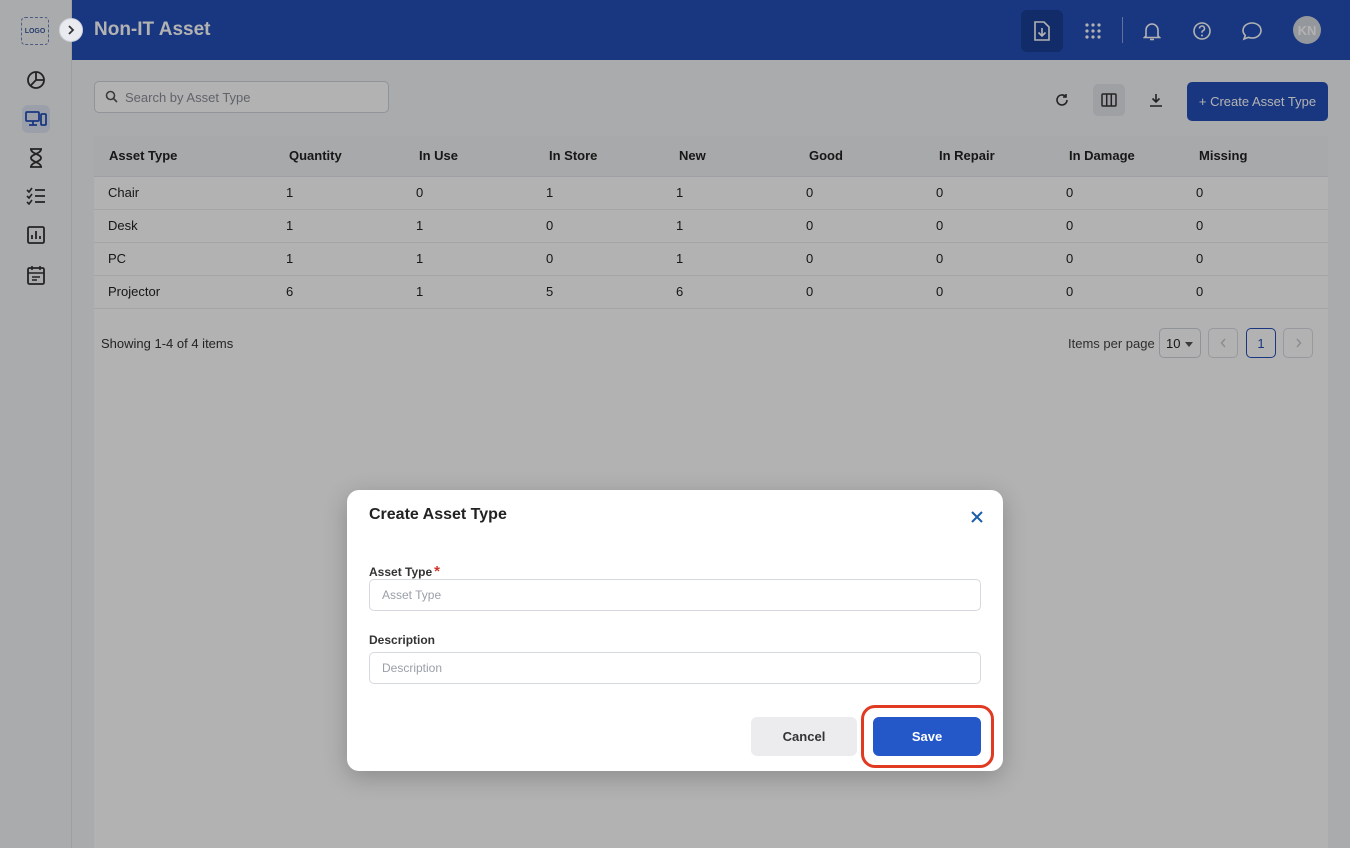 This screenshot has width=1350, height=848. What do you see at coordinates (675, 595) in the screenshot?
I see `asset-type-input` at bounding box center [675, 595].